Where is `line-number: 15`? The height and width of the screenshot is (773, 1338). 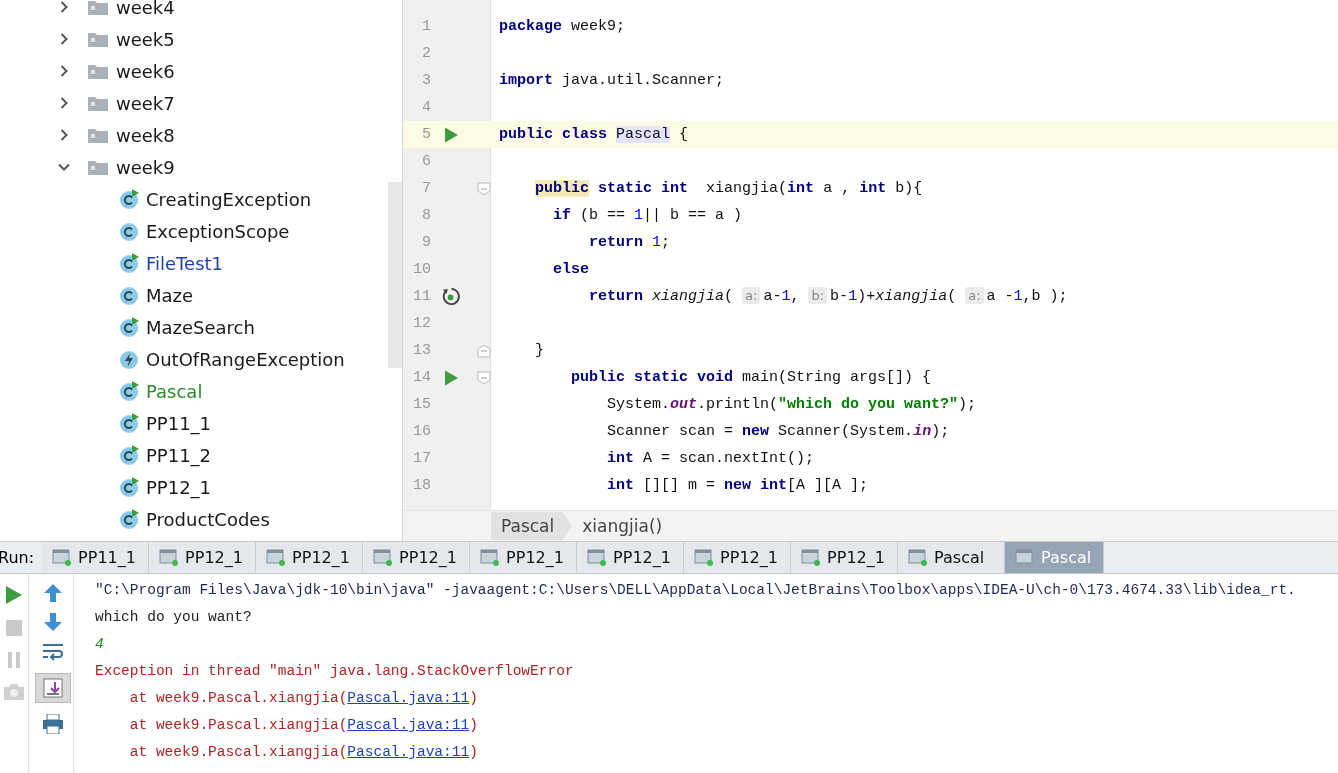 line-number: 15 is located at coordinates (421, 404).